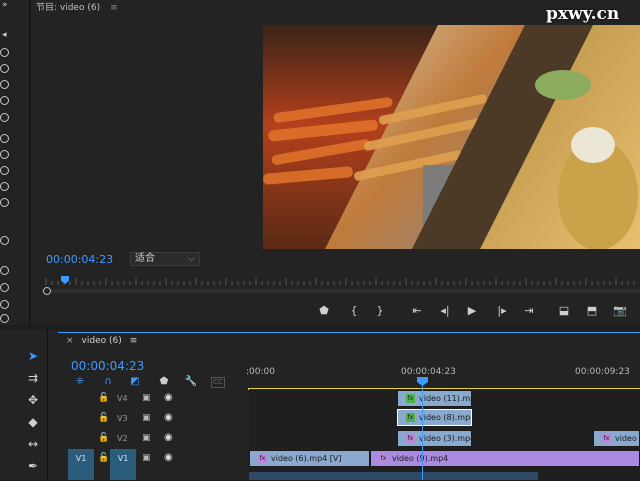 This screenshot has height=481, width=640. What do you see at coordinates (153, 459) in the screenshot?
I see `track-header-v1: V1 🔓 V1 ▣ ◉` at bounding box center [153, 459].